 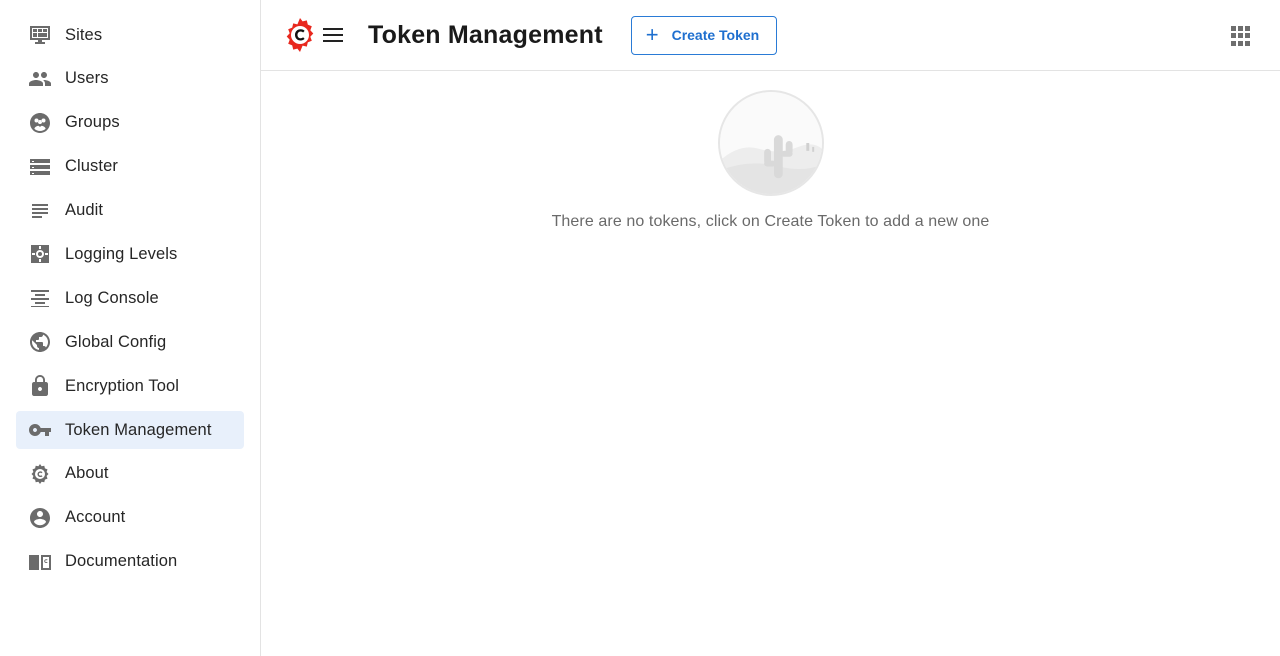 What do you see at coordinates (130, 167) in the screenshot?
I see `sidebar-item-cluster: Cluster` at bounding box center [130, 167].